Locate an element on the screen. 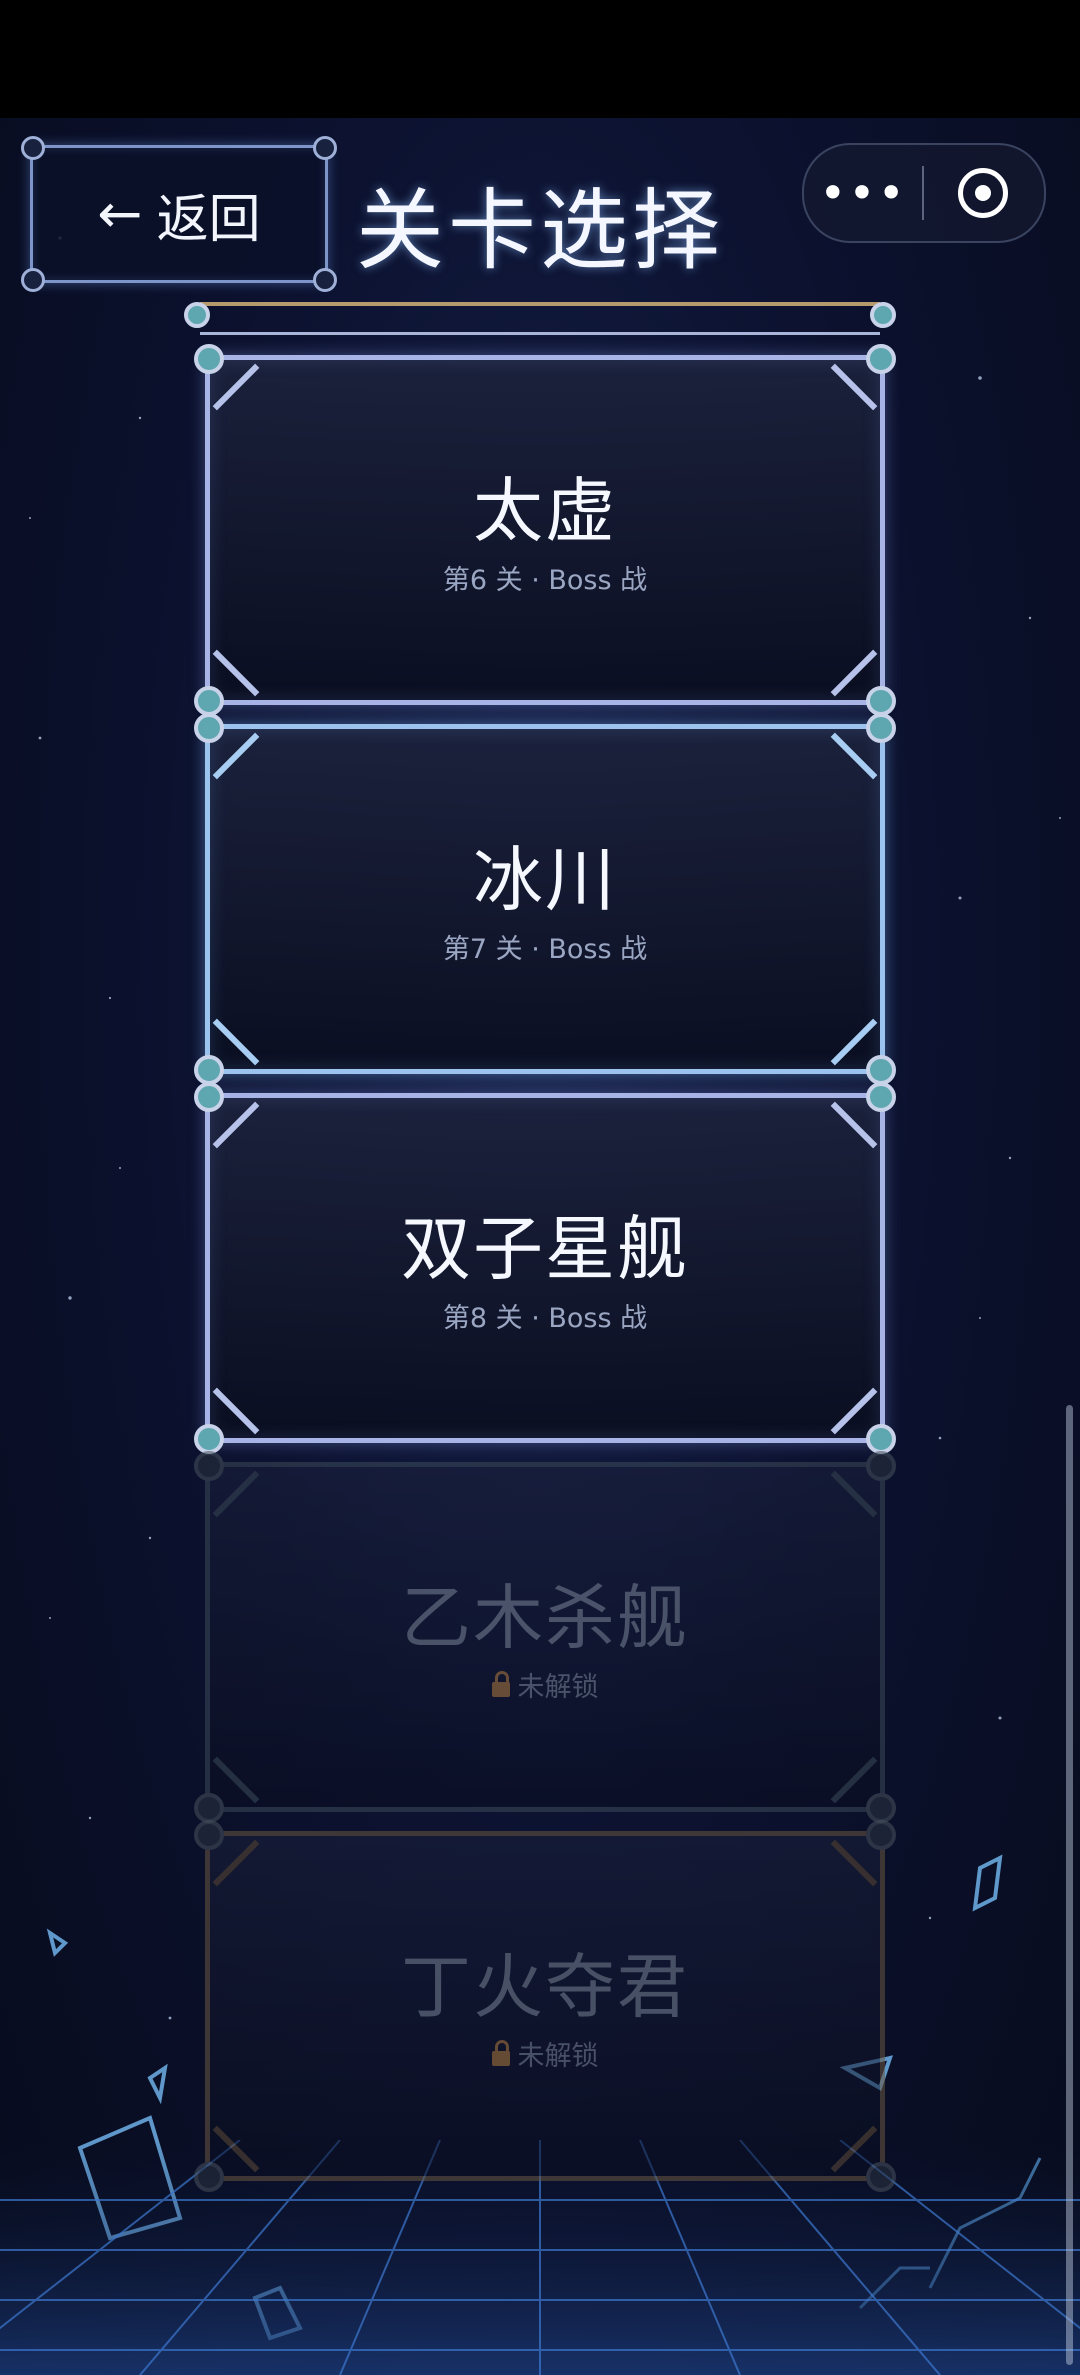 The width and height of the screenshot is (1080, 2375). level-subtitle: 第8 关 · Boss 战 is located at coordinates (545, 1318).